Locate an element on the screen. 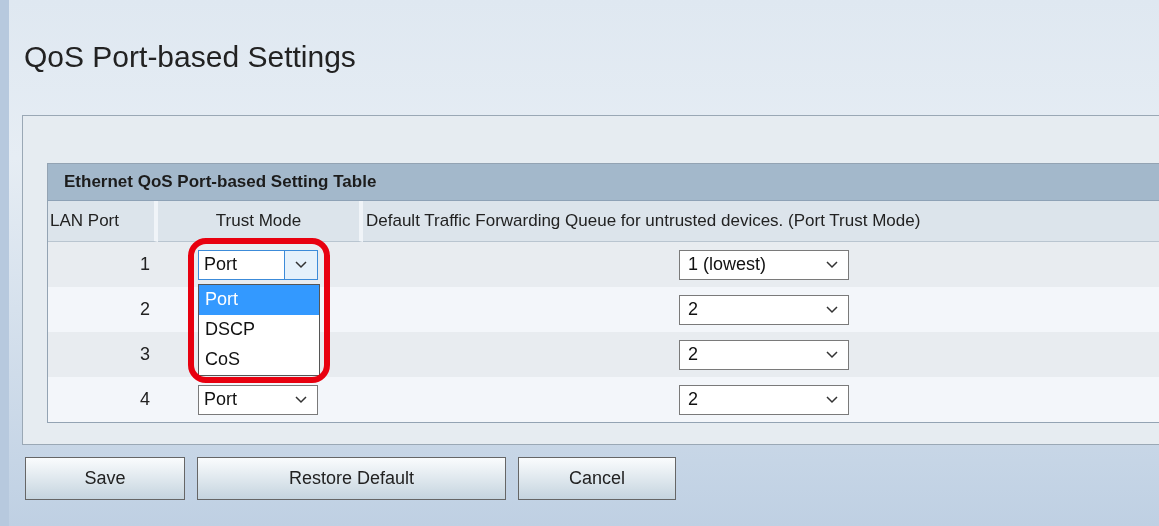 The height and width of the screenshot is (526, 1159). column-header: LAN Port is located at coordinates (103, 221).